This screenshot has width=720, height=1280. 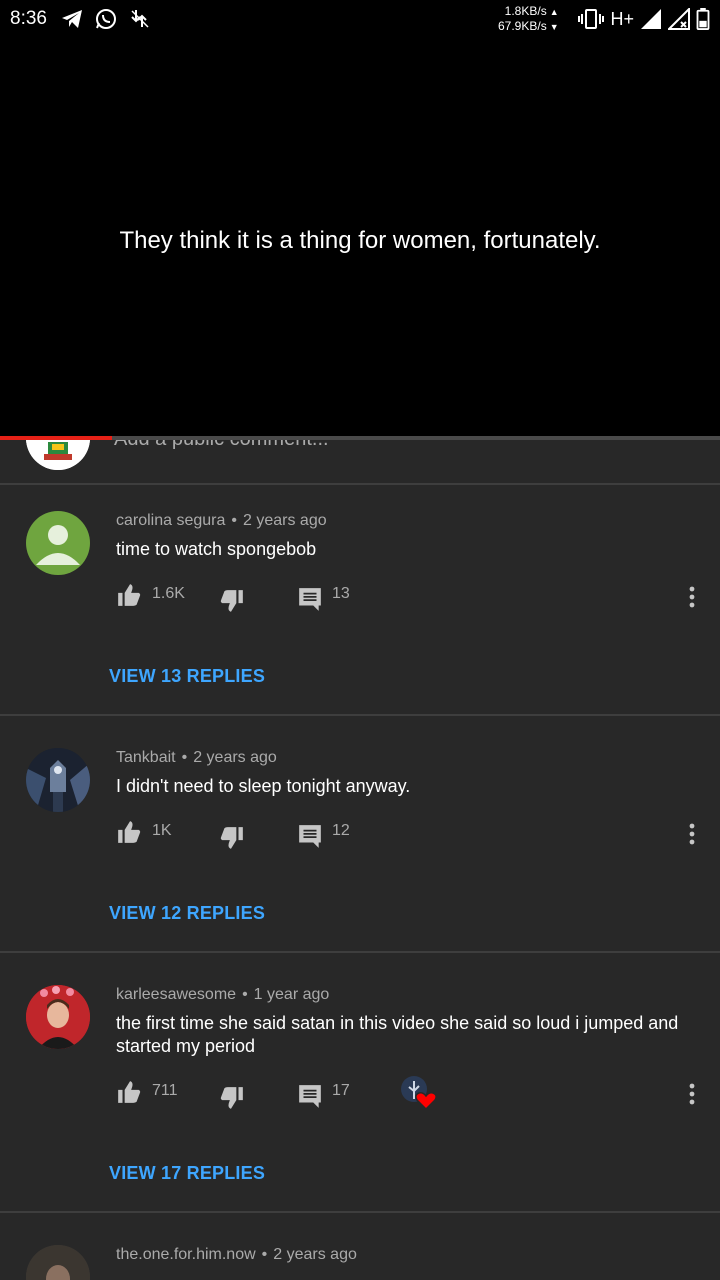 What do you see at coordinates (176, 994) in the screenshot?
I see `comment-author: karleesawesome` at bounding box center [176, 994].